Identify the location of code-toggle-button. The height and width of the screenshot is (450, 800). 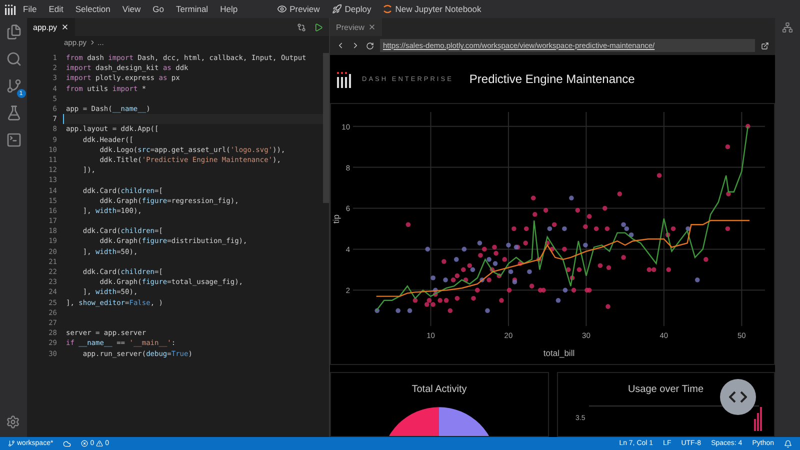
(738, 397).